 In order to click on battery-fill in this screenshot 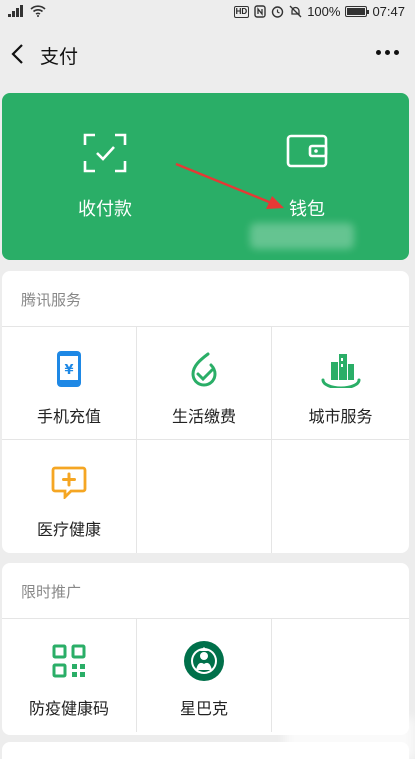, I will do `click(356, 11)`.